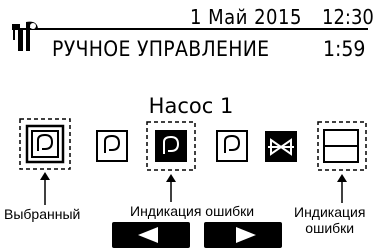  What do you see at coordinates (246, 17) in the screenshot?
I see `date-display: 1 Май 2015` at bounding box center [246, 17].